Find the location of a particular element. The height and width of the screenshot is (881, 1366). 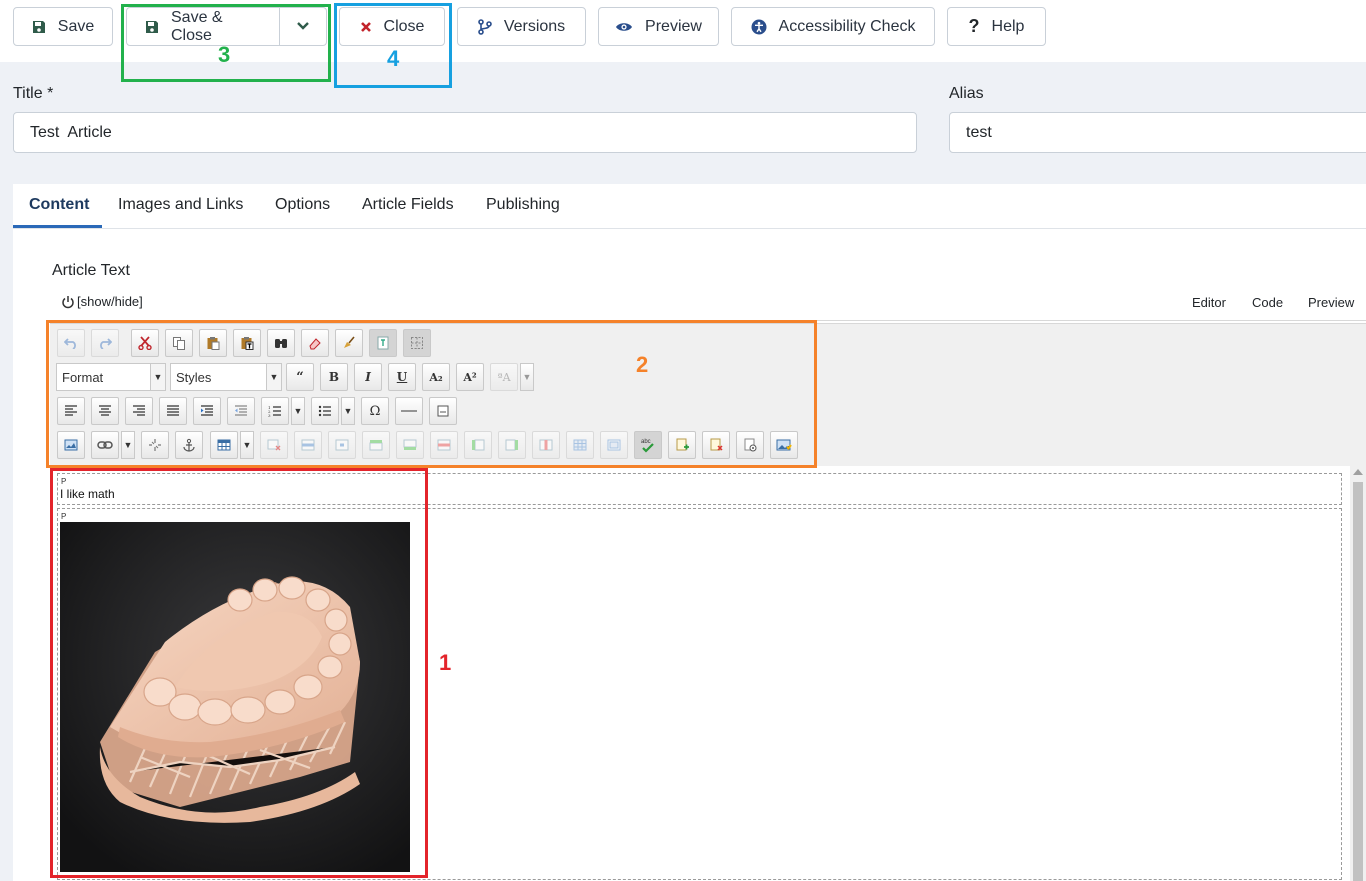

annotation-number-3: 3 is located at coordinates (224, 54).